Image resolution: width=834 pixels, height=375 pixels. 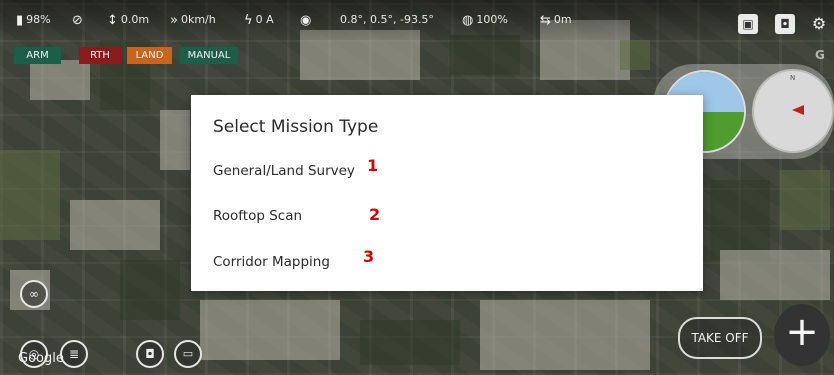 What do you see at coordinates (209, 55) in the screenshot?
I see `manual-button: MANUAL` at bounding box center [209, 55].